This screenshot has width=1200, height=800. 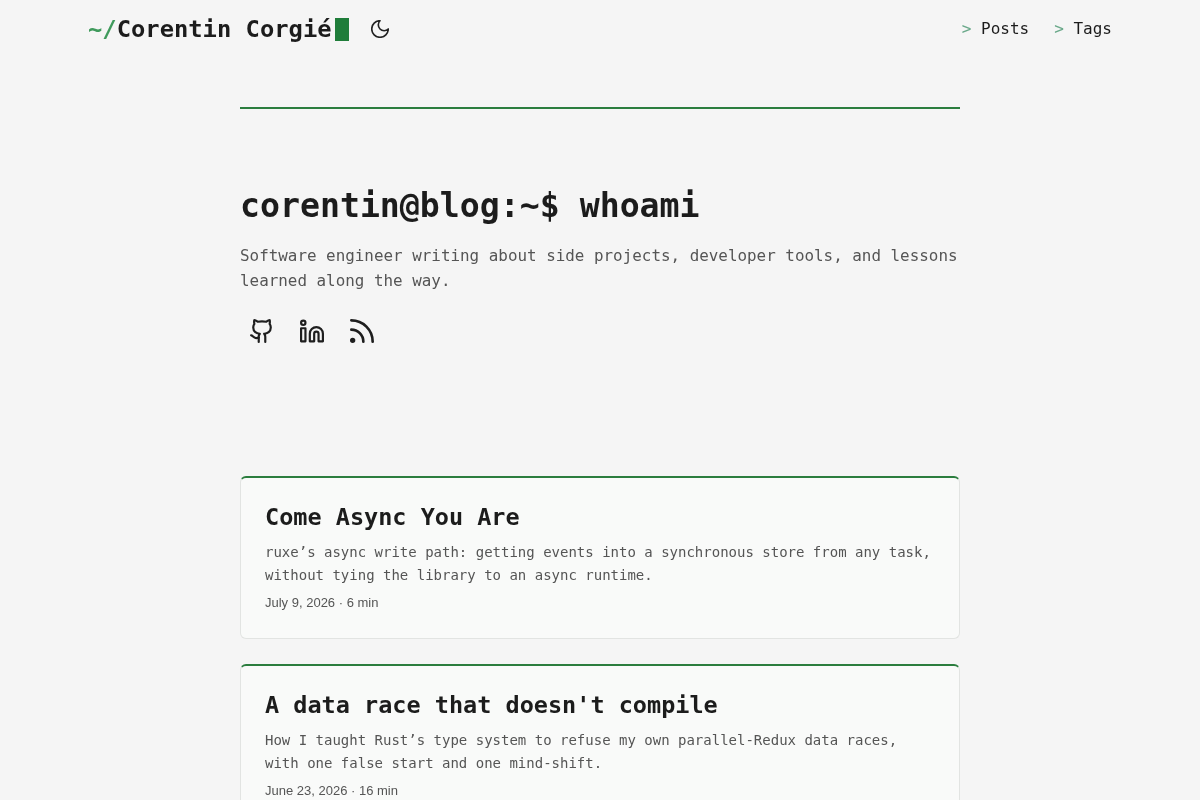 I want to click on github-icon, so click(x=262, y=331).